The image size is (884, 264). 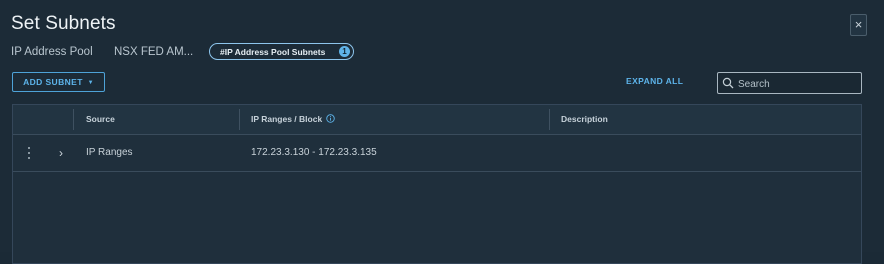 What do you see at coordinates (728, 83) in the screenshot?
I see `search-icon` at bounding box center [728, 83].